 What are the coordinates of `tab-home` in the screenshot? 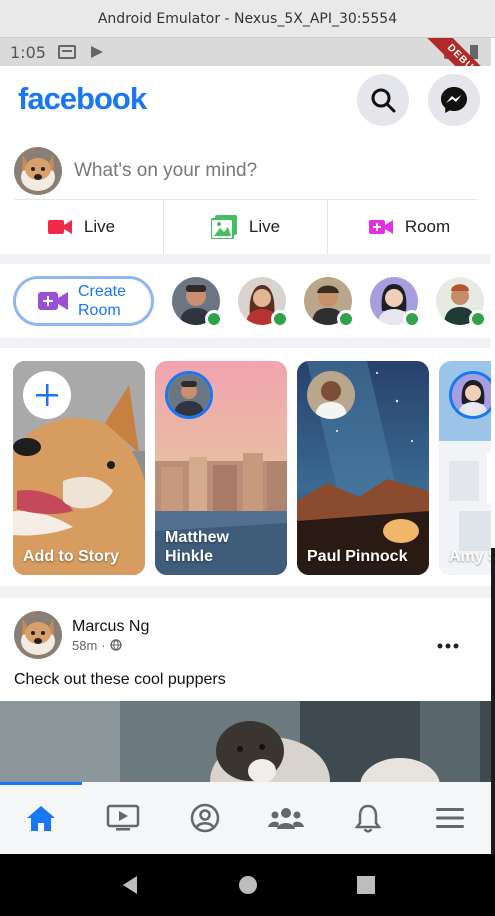 It's located at (41, 818).